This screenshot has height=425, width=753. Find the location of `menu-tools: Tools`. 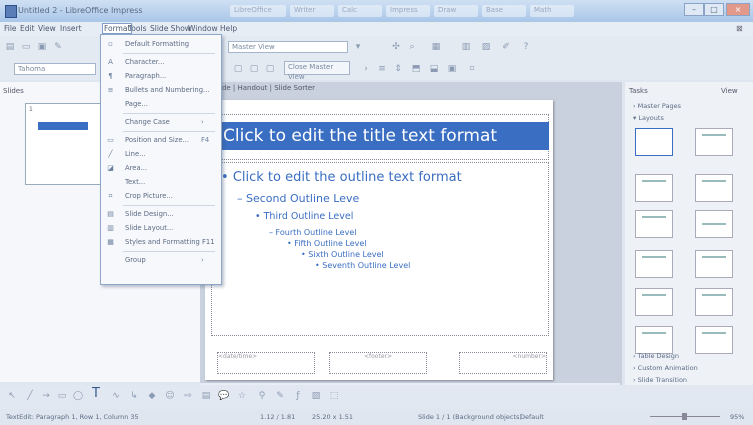

menu-tools: Tools is located at coordinates (137, 28).